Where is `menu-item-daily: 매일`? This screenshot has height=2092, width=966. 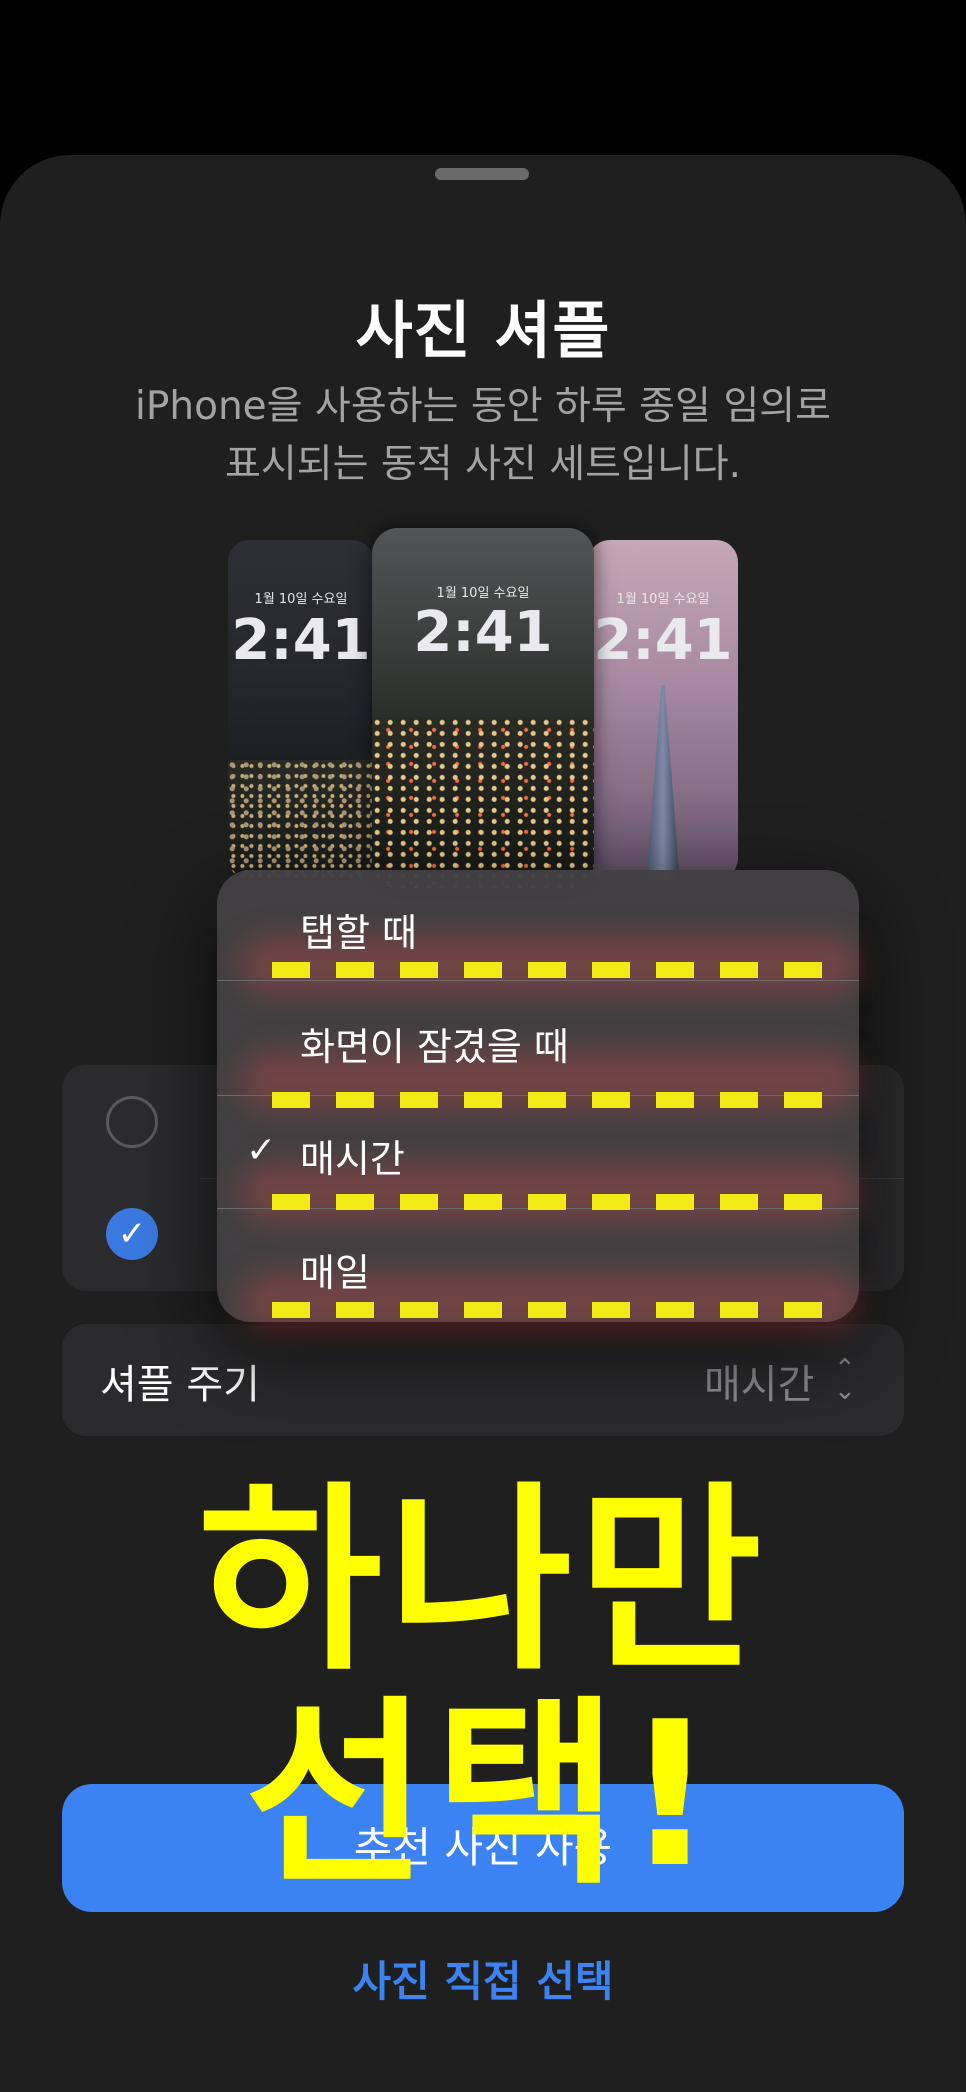
menu-item-daily: 매일 is located at coordinates (335, 1269).